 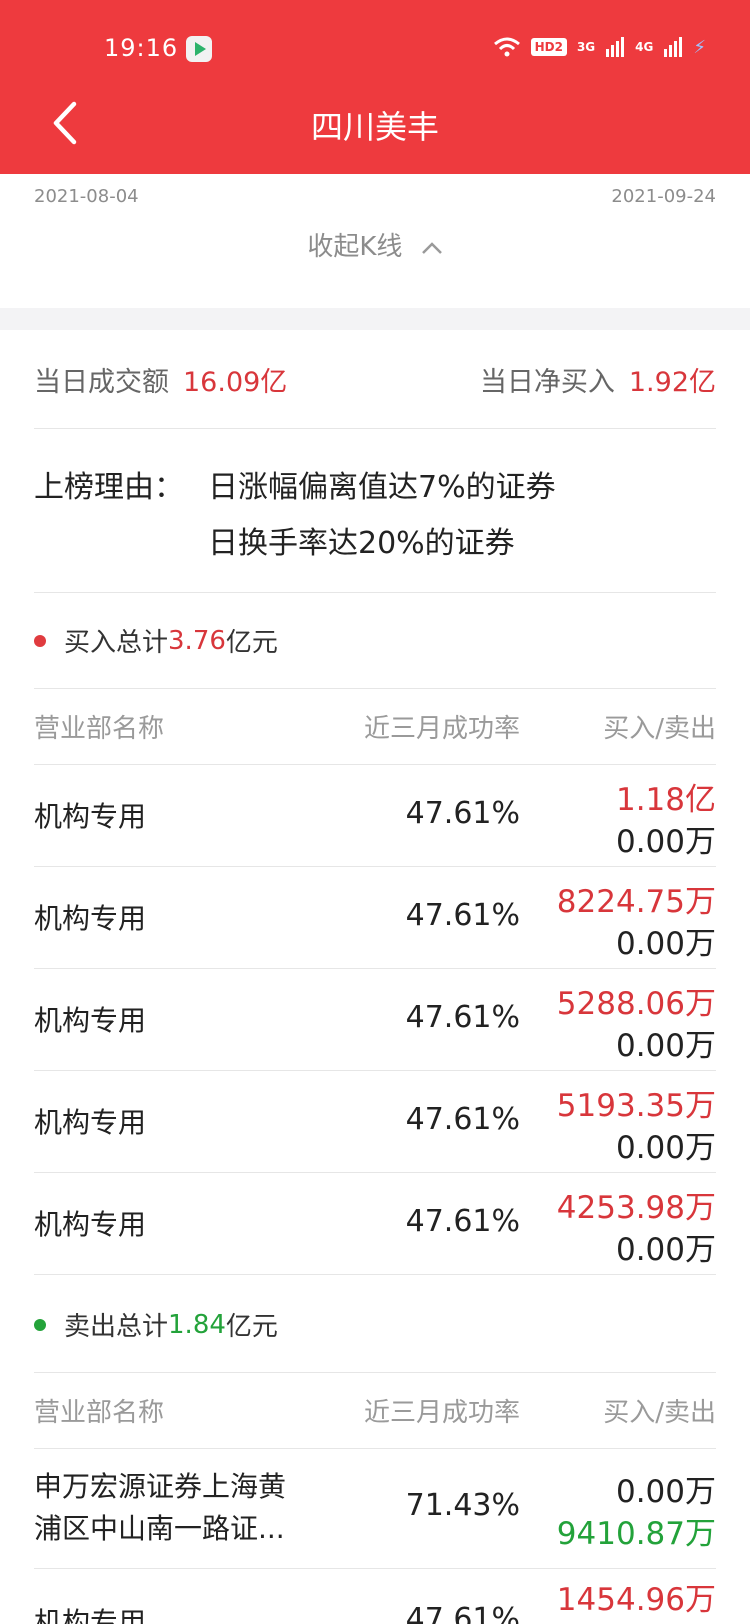 What do you see at coordinates (636, 902) in the screenshot?
I see `buy-amount: 8224.75万` at bounding box center [636, 902].